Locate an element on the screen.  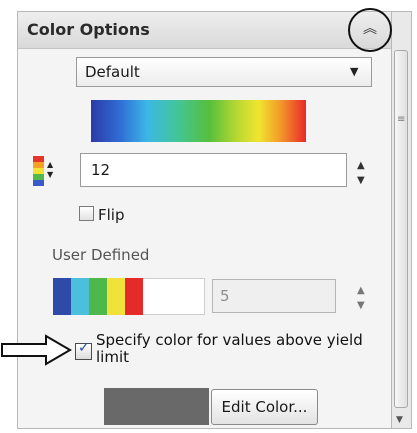
udc-spin-down-button: ▼ is located at coordinates (361, 305).